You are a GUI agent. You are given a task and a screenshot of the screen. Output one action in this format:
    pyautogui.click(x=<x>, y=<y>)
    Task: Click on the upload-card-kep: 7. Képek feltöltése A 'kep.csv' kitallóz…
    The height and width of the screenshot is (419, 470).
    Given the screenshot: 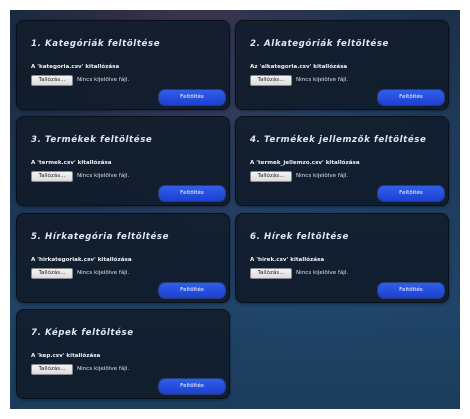 What is the action you would take?
    pyautogui.click(x=123, y=354)
    